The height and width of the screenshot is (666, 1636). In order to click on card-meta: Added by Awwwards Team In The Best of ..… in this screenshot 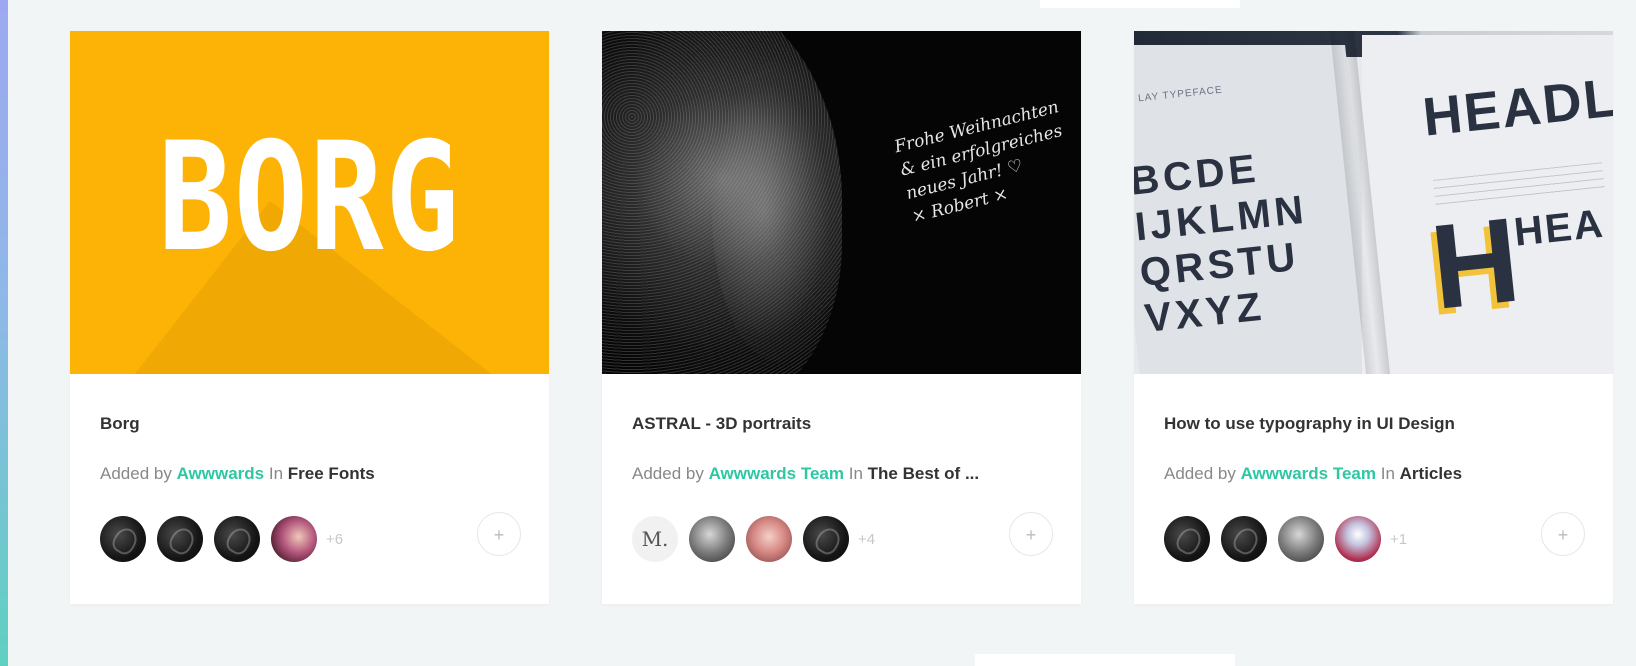, I will do `click(841, 474)`.